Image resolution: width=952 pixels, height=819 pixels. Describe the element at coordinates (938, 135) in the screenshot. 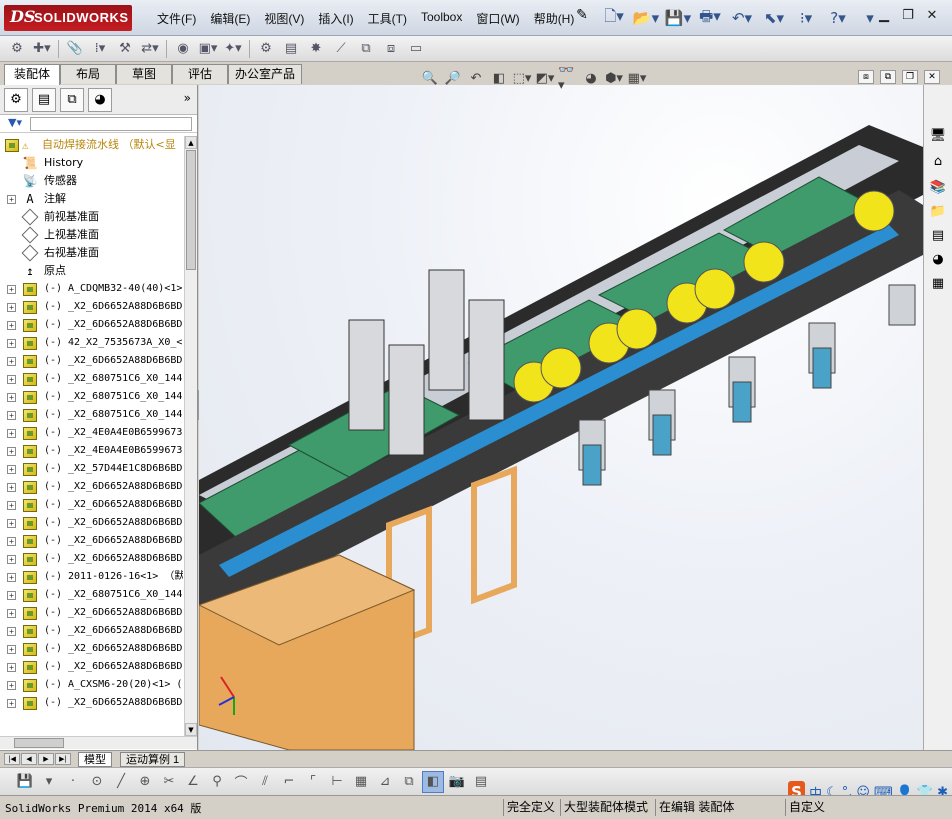

I see `solidworks-resources-icon: 🖥` at that location.